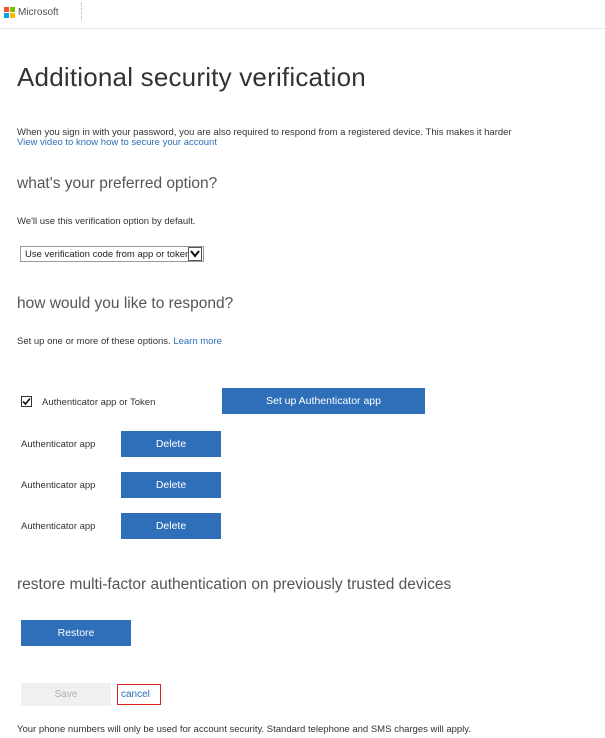  Describe the element at coordinates (58, 444) in the screenshot. I see `authenticator-app-label-1: Authenticator app` at that location.